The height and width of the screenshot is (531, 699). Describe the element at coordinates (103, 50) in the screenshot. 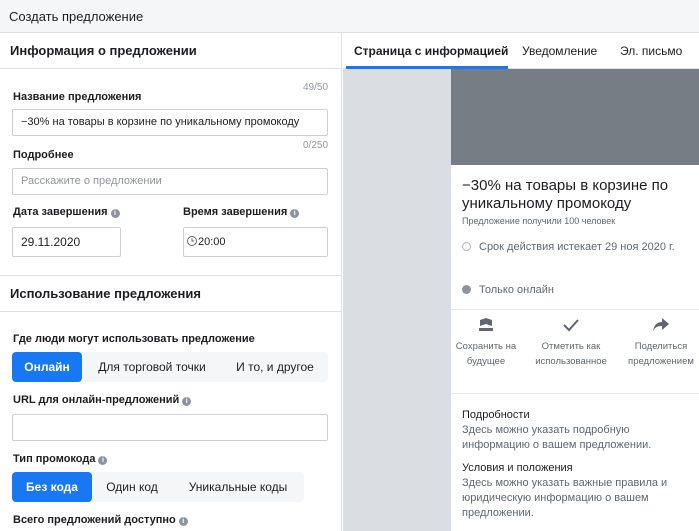

I see `offer-info-section-title: Информация о предложении` at that location.